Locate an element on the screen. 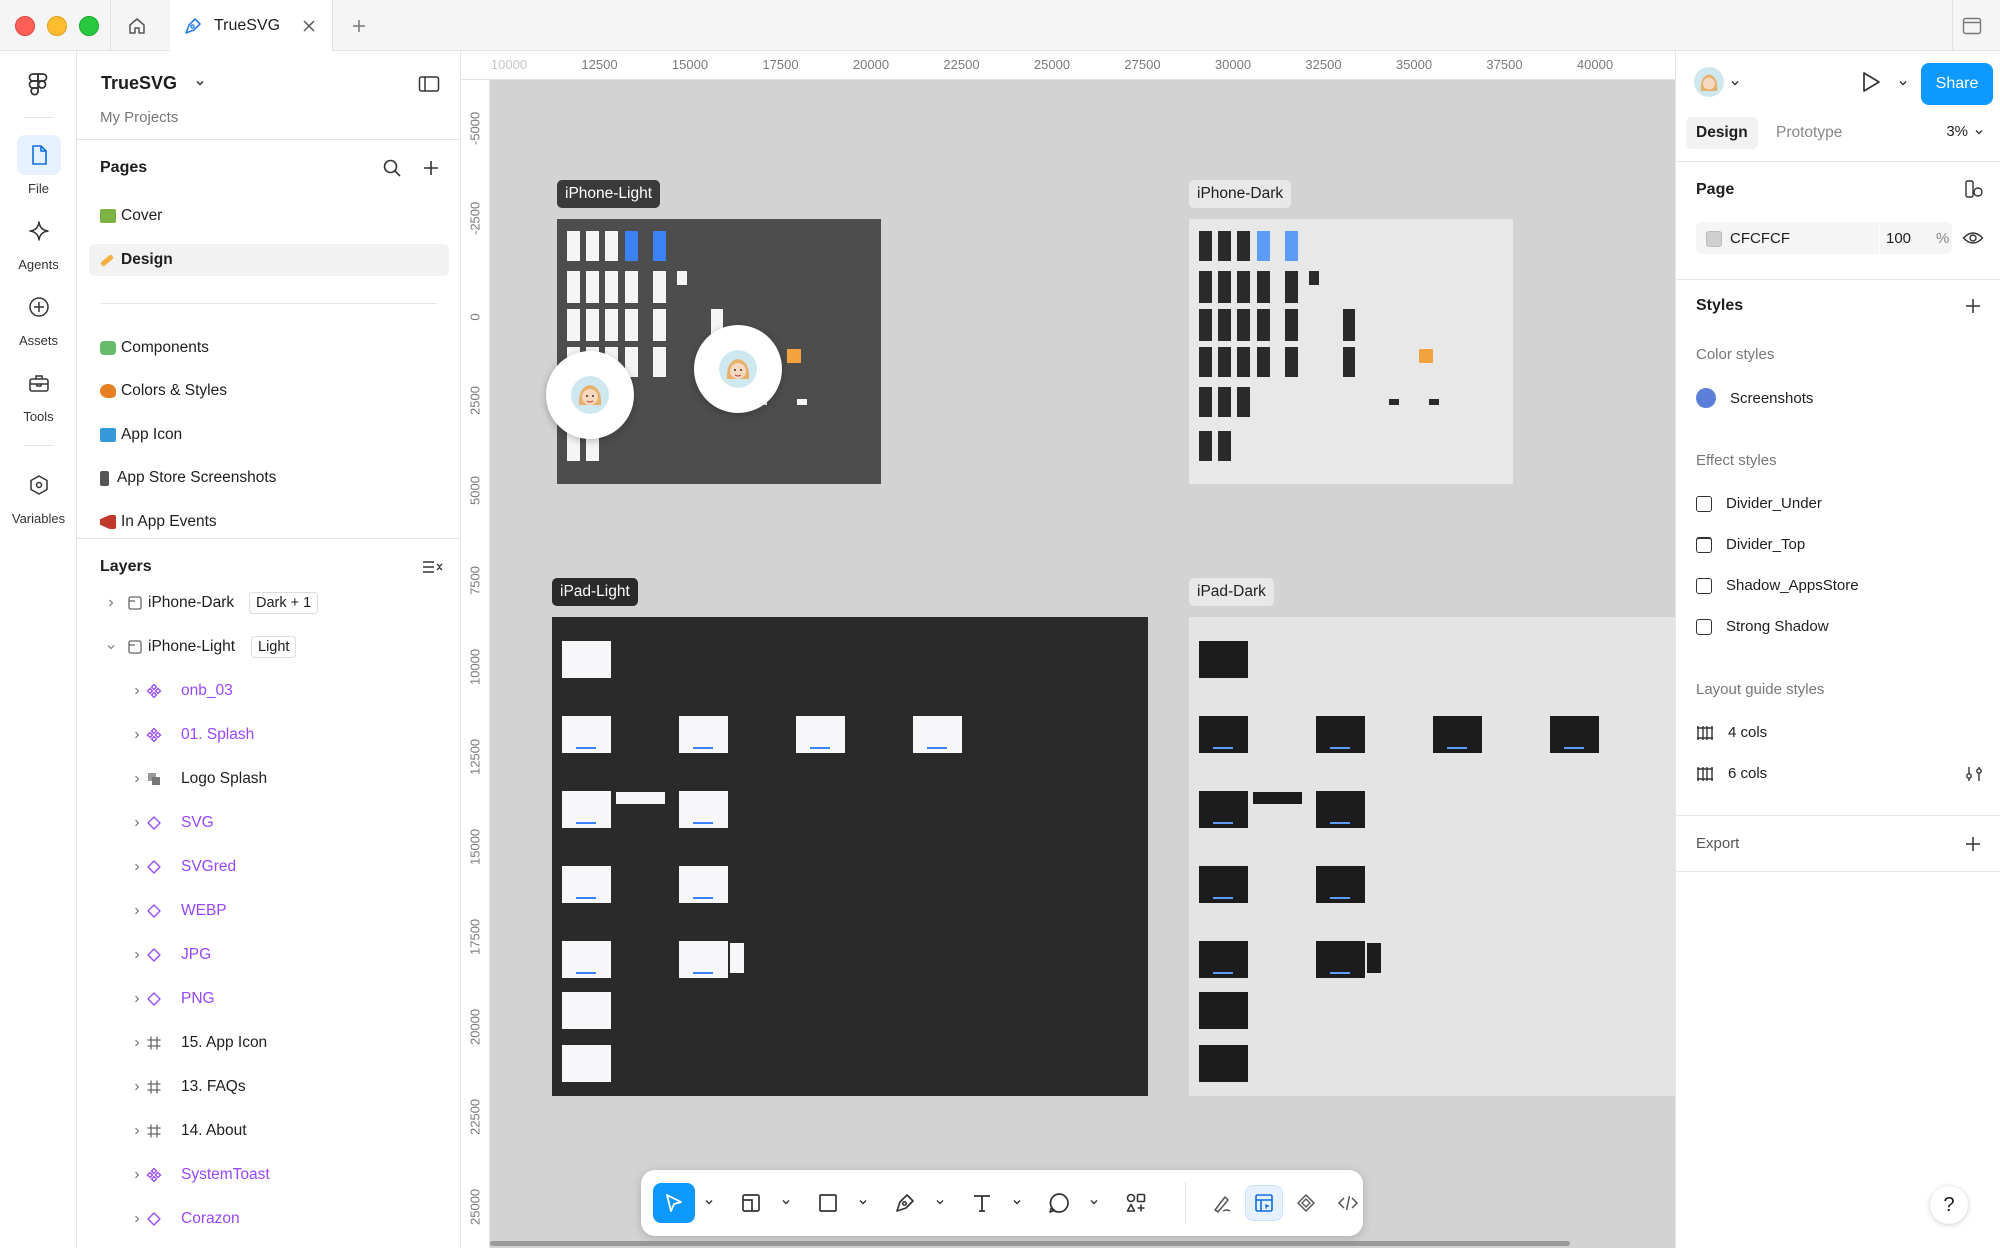 The image size is (2000, 1248). rail-item-assets: Assets is located at coordinates (38, 317).